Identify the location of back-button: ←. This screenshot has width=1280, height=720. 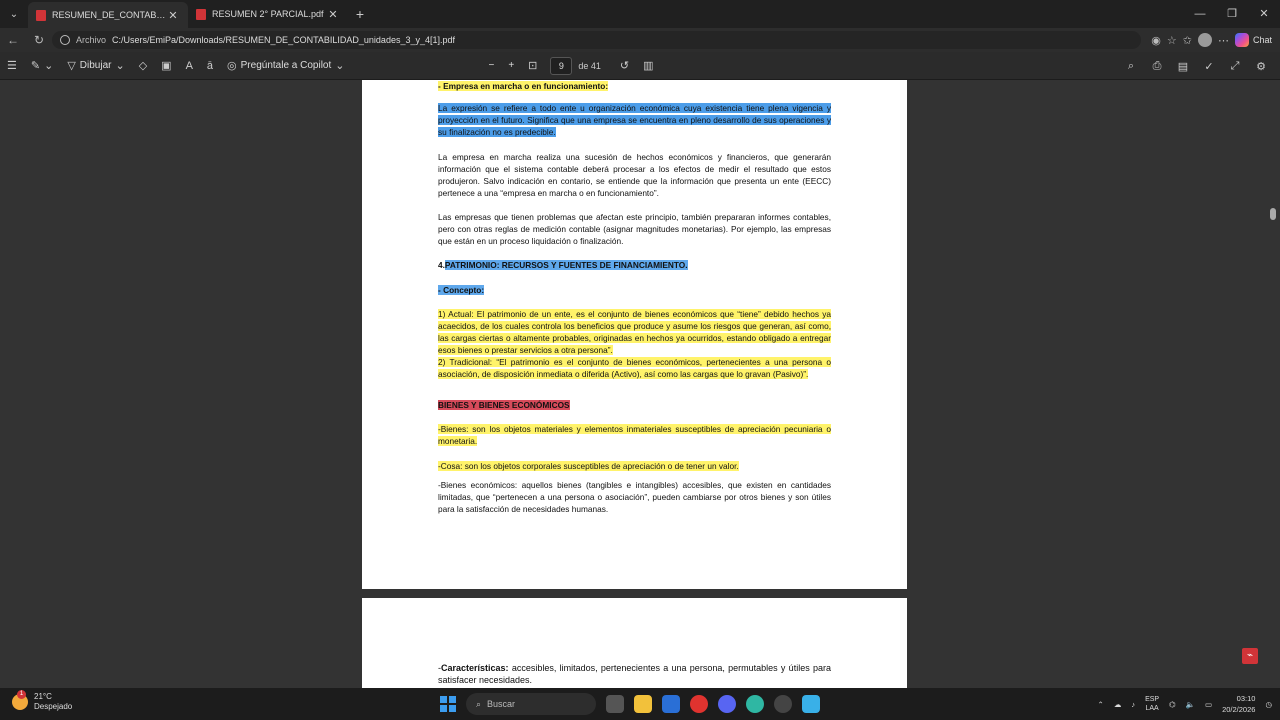
(13, 40).